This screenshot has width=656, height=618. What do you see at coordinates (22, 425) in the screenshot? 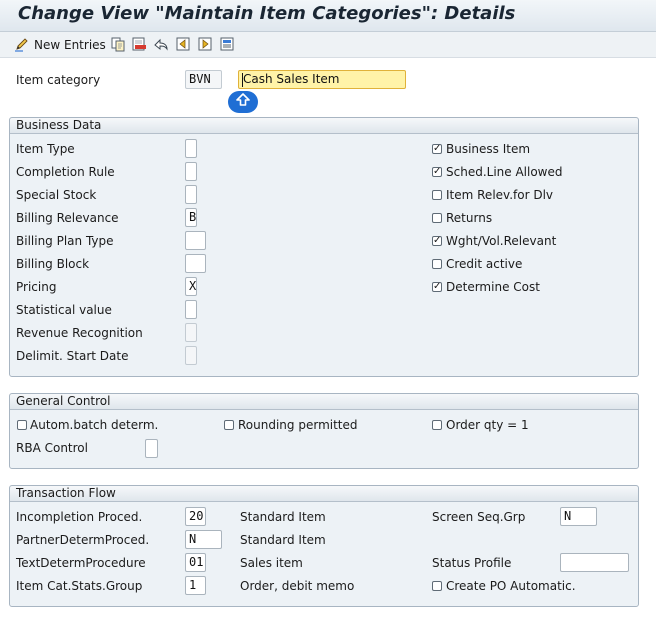
I see `autom-batch-determ-checkbox` at bounding box center [22, 425].